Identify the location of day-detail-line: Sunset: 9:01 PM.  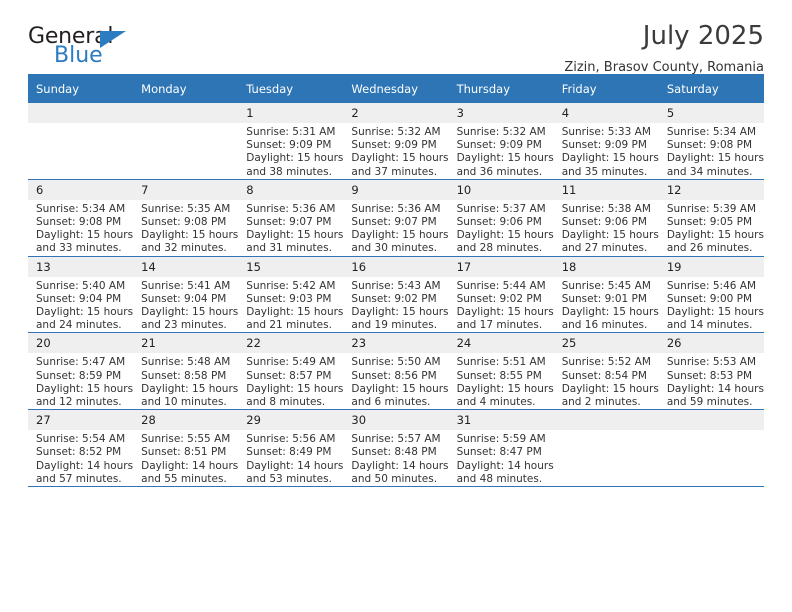
(604, 298).